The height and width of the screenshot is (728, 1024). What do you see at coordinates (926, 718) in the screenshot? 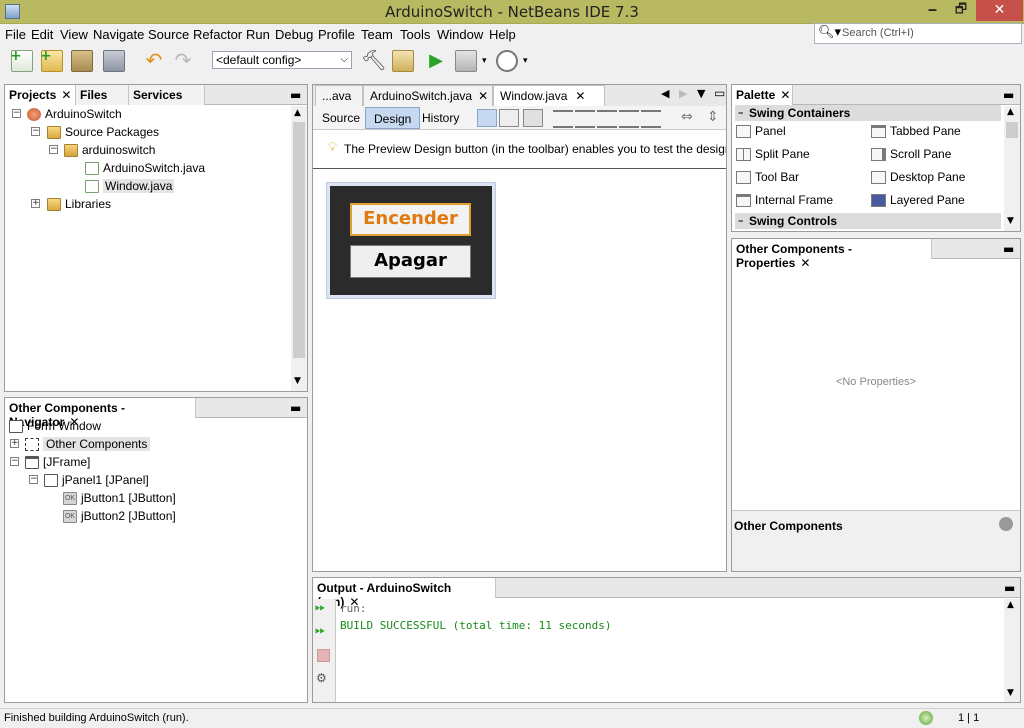
I see `update-available-icon` at bounding box center [926, 718].